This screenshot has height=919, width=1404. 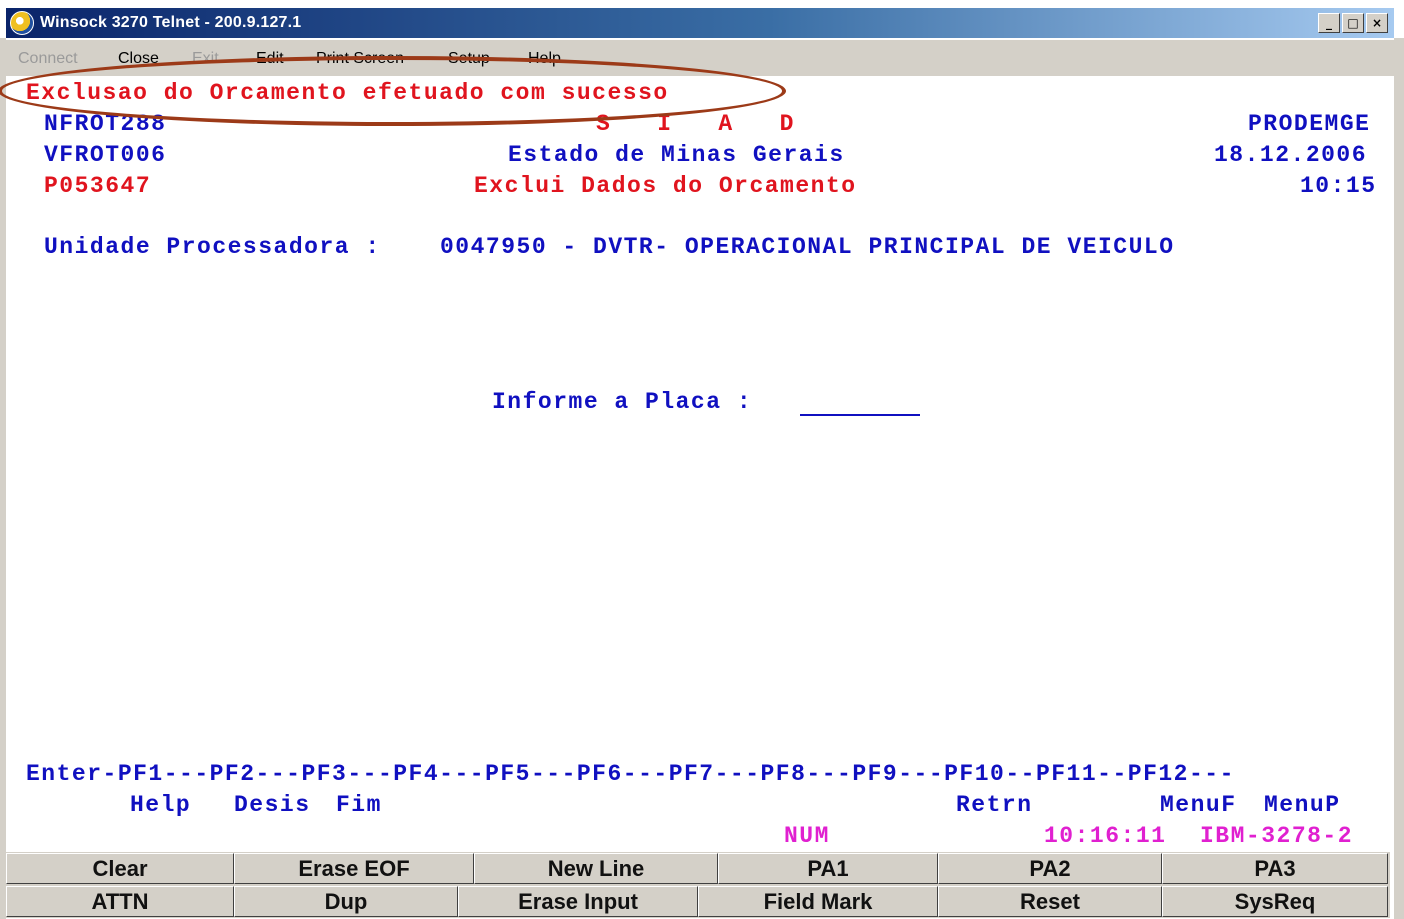 What do you see at coordinates (1105, 836) in the screenshot?
I see `status-clock: 10:16:11` at bounding box center [1105, 836].